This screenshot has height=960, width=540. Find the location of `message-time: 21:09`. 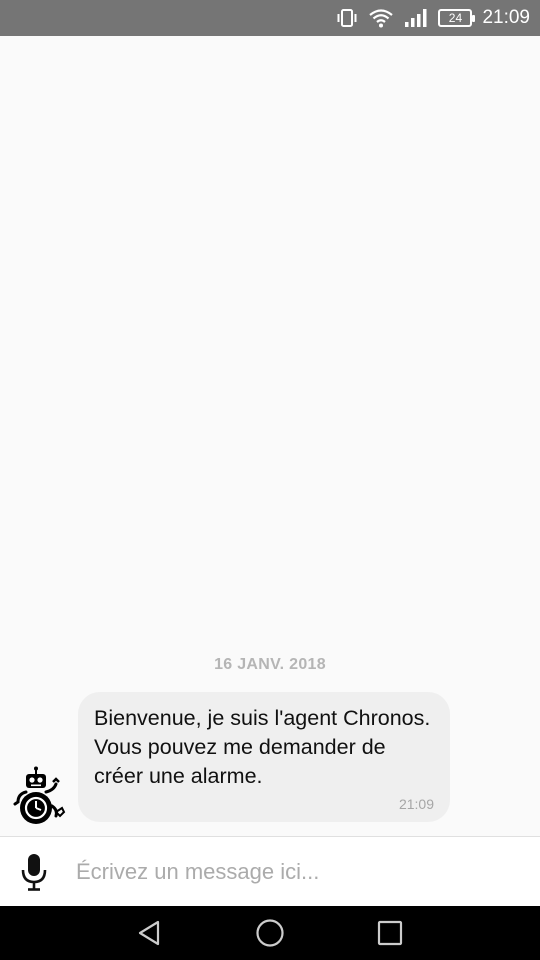

message-time: 21:09 is located at coordinates (416, 804).